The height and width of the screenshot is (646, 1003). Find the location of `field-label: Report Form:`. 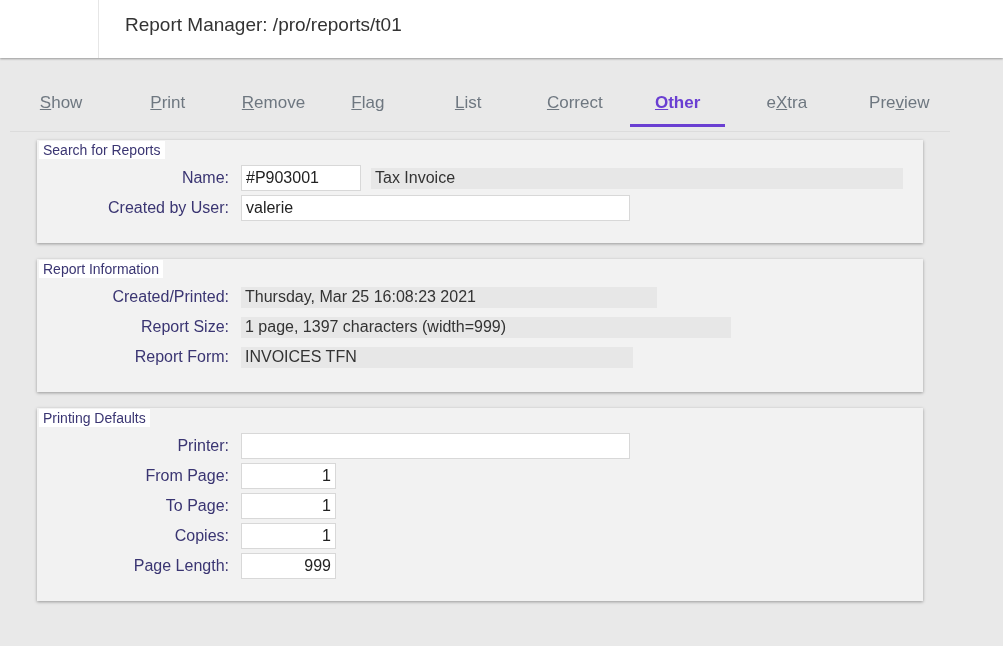

field-label: Report Form: is located at coordinates (181, 357).